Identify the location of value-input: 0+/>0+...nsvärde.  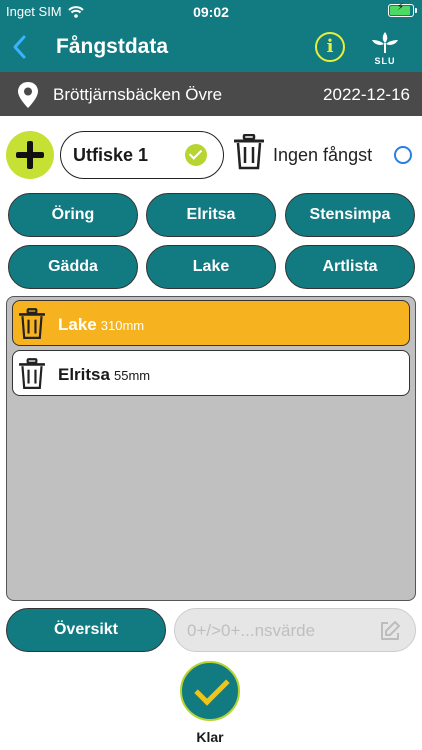
(295, 630).